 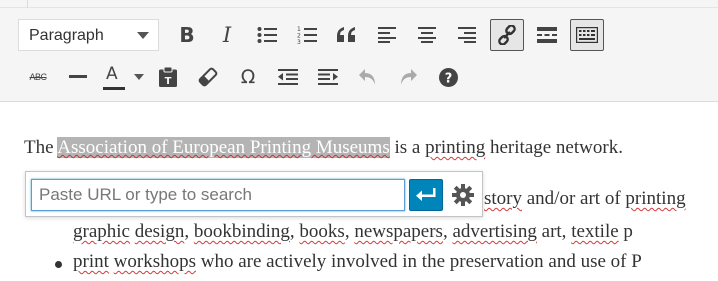 I want to click on bulleted-list-icon, so click(x=267, y=35).